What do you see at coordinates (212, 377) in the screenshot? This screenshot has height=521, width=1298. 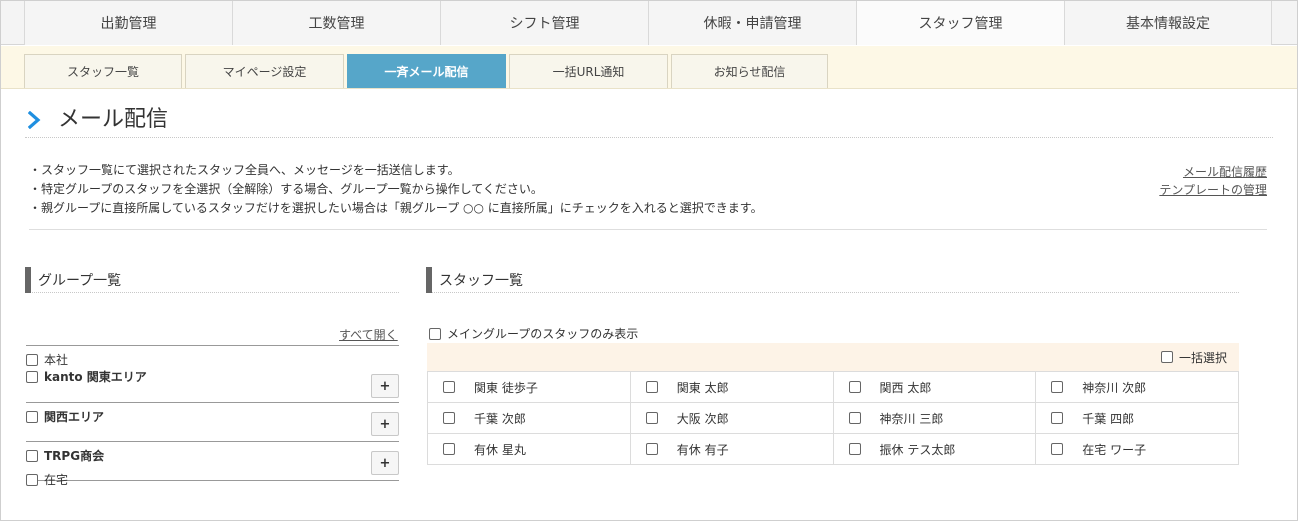 I see `group-row: 本社 kanto 関東エリア +` at bounding box center [212, 377].